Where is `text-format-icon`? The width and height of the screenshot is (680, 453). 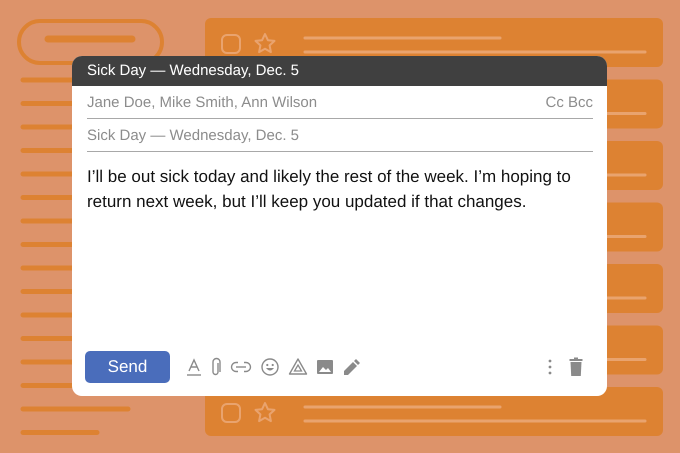
text-format-icon is located at coordinates (194, 367).